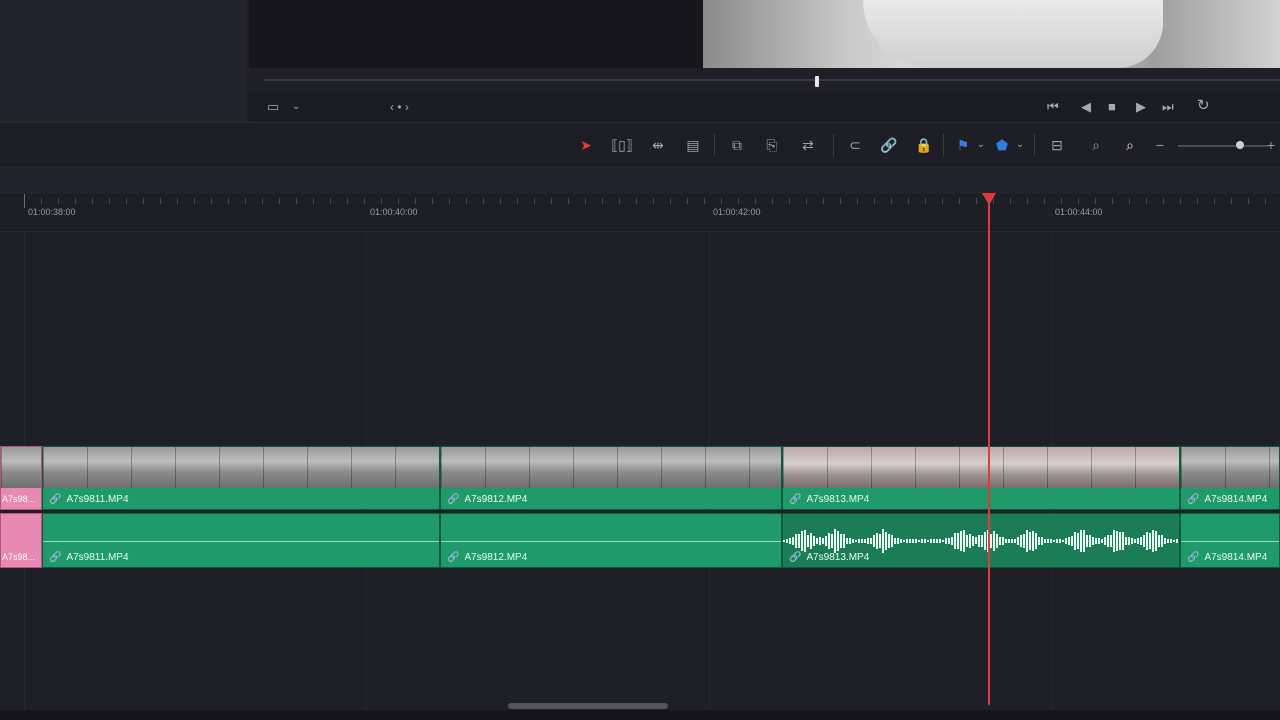 The height and width of the screenshot is (720, 1280). I want to click on playhead, so click(989, 452).